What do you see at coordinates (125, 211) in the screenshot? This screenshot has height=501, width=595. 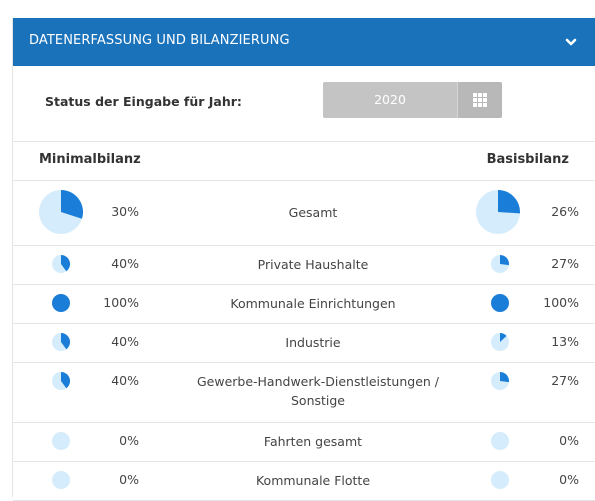 I see `minimalbilanz-percent: 30%` at bounding box center [125, 211].